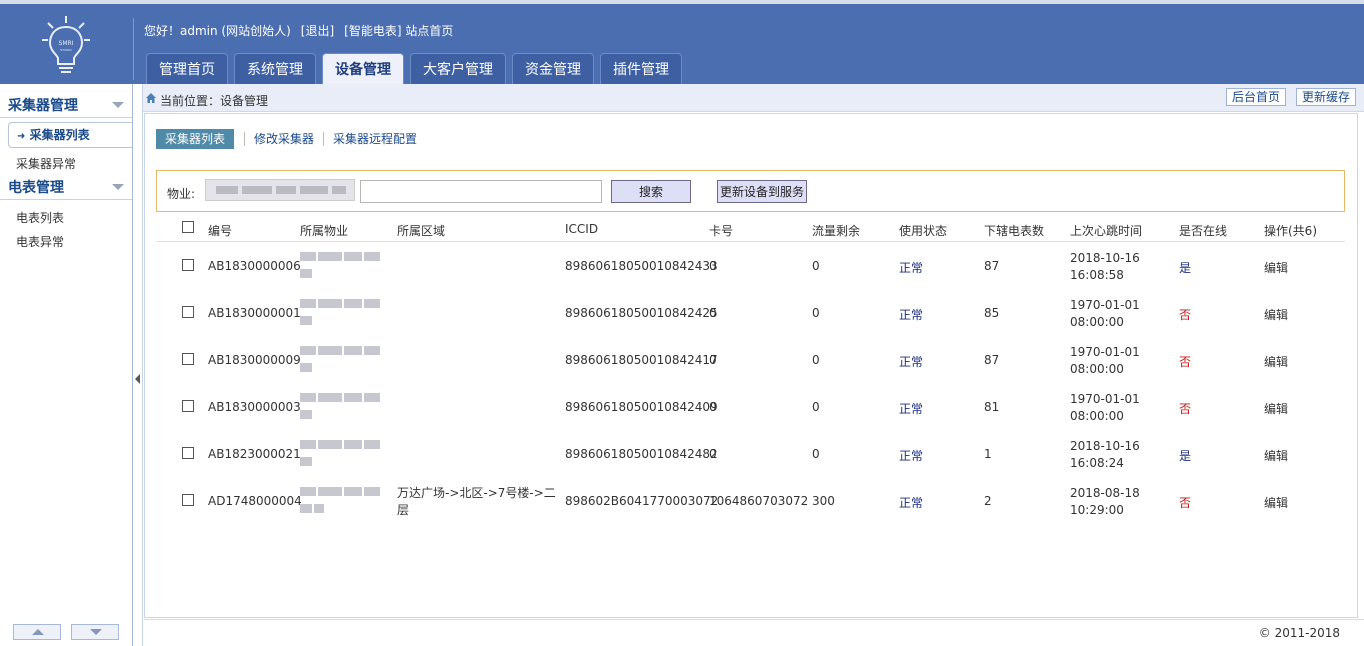  I want to click on triangle-down-icon, so click(96, 632).